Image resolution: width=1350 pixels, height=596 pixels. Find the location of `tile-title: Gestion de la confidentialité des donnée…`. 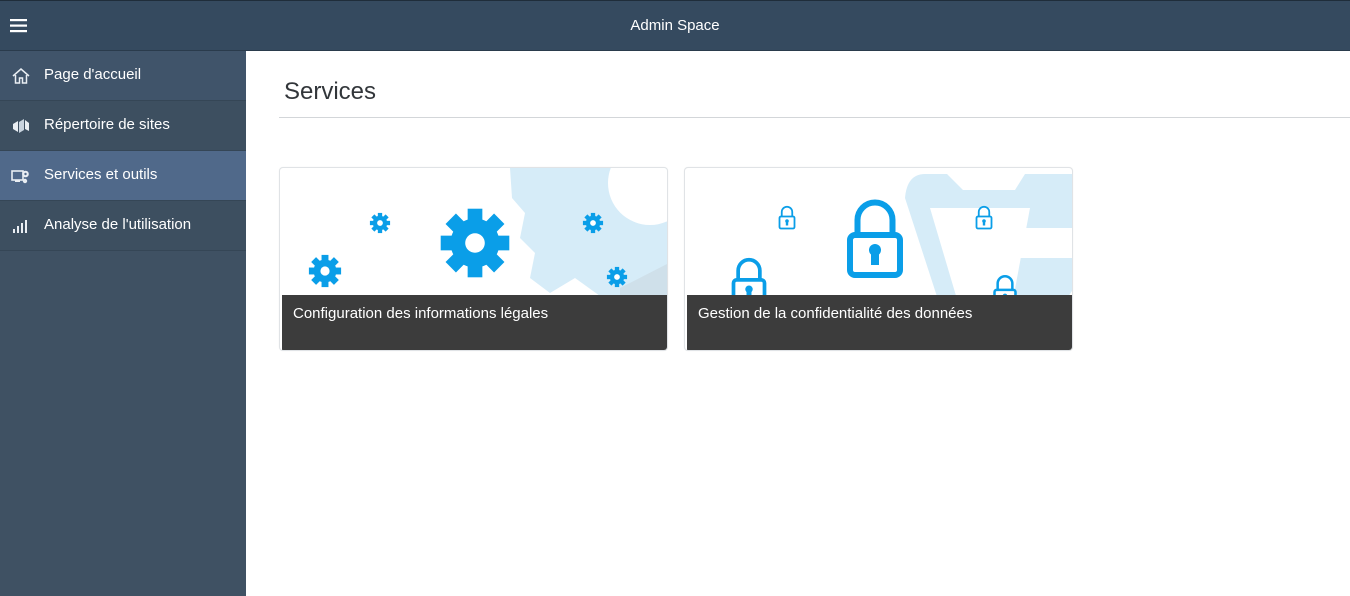

tile-title: Gestion de la confidentialité des donnée… is located at coordinates (835, 313).